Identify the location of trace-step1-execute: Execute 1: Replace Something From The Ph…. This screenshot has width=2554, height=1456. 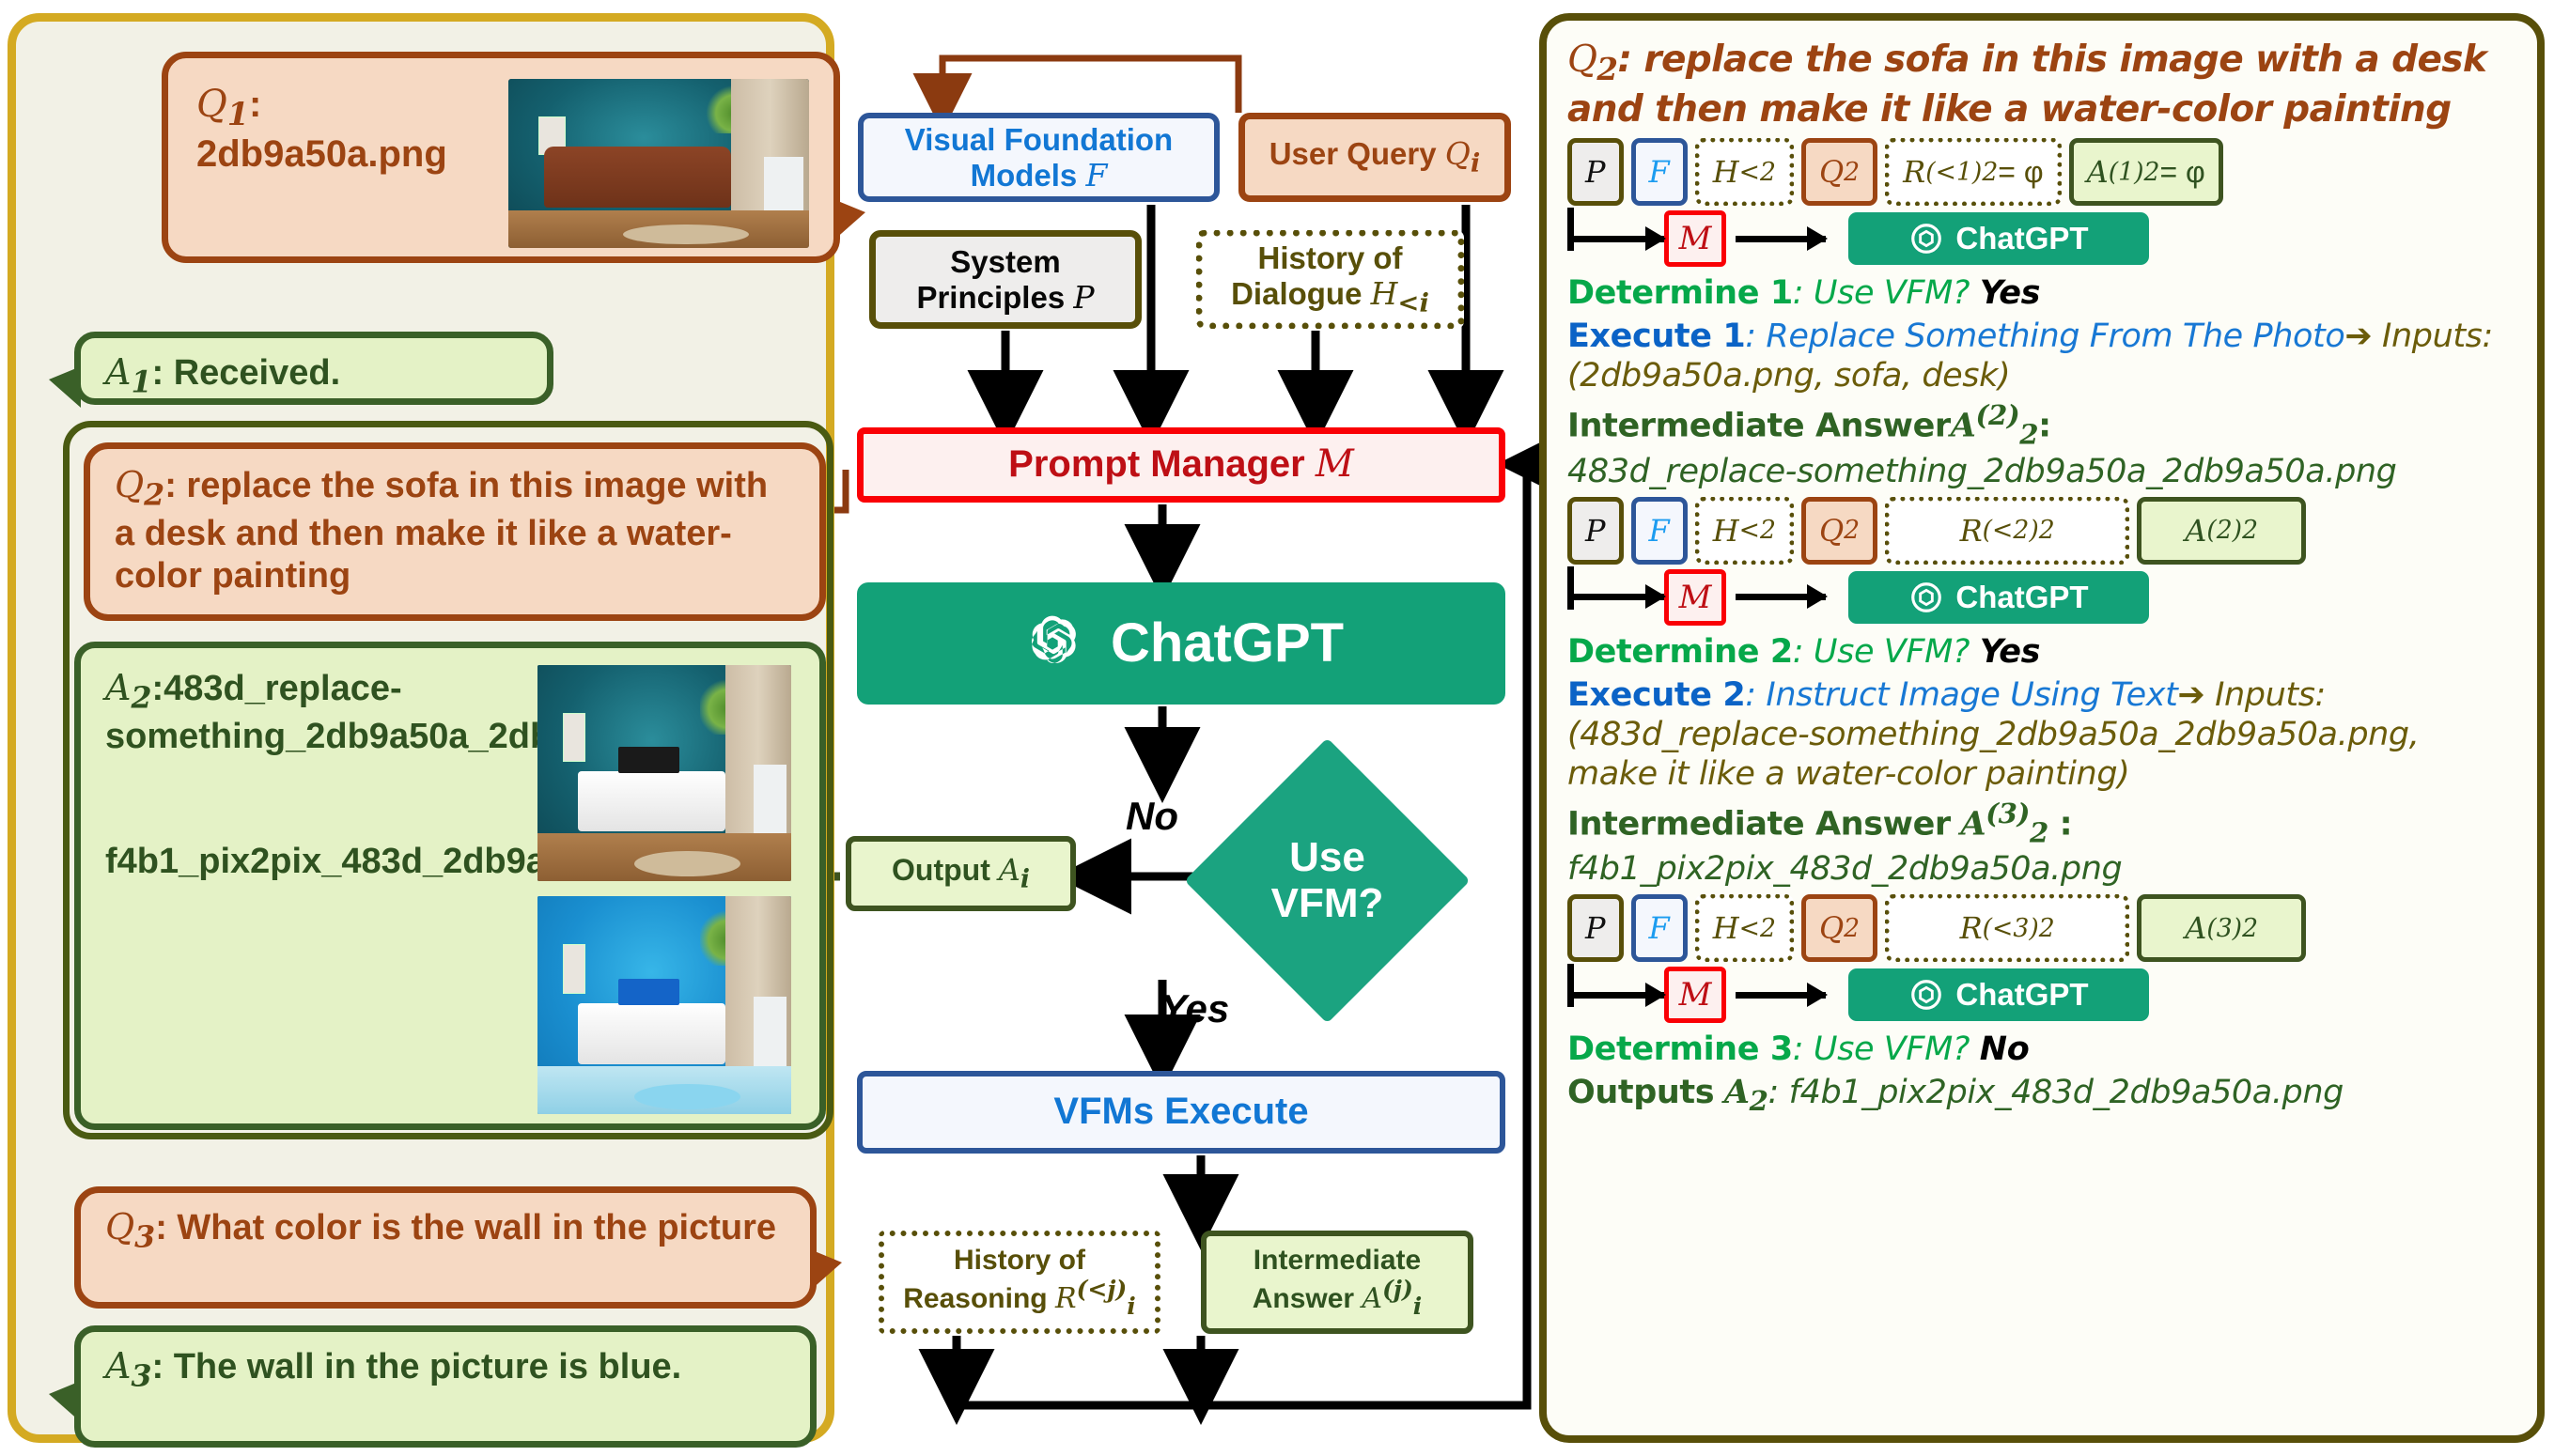
(2041, 356).